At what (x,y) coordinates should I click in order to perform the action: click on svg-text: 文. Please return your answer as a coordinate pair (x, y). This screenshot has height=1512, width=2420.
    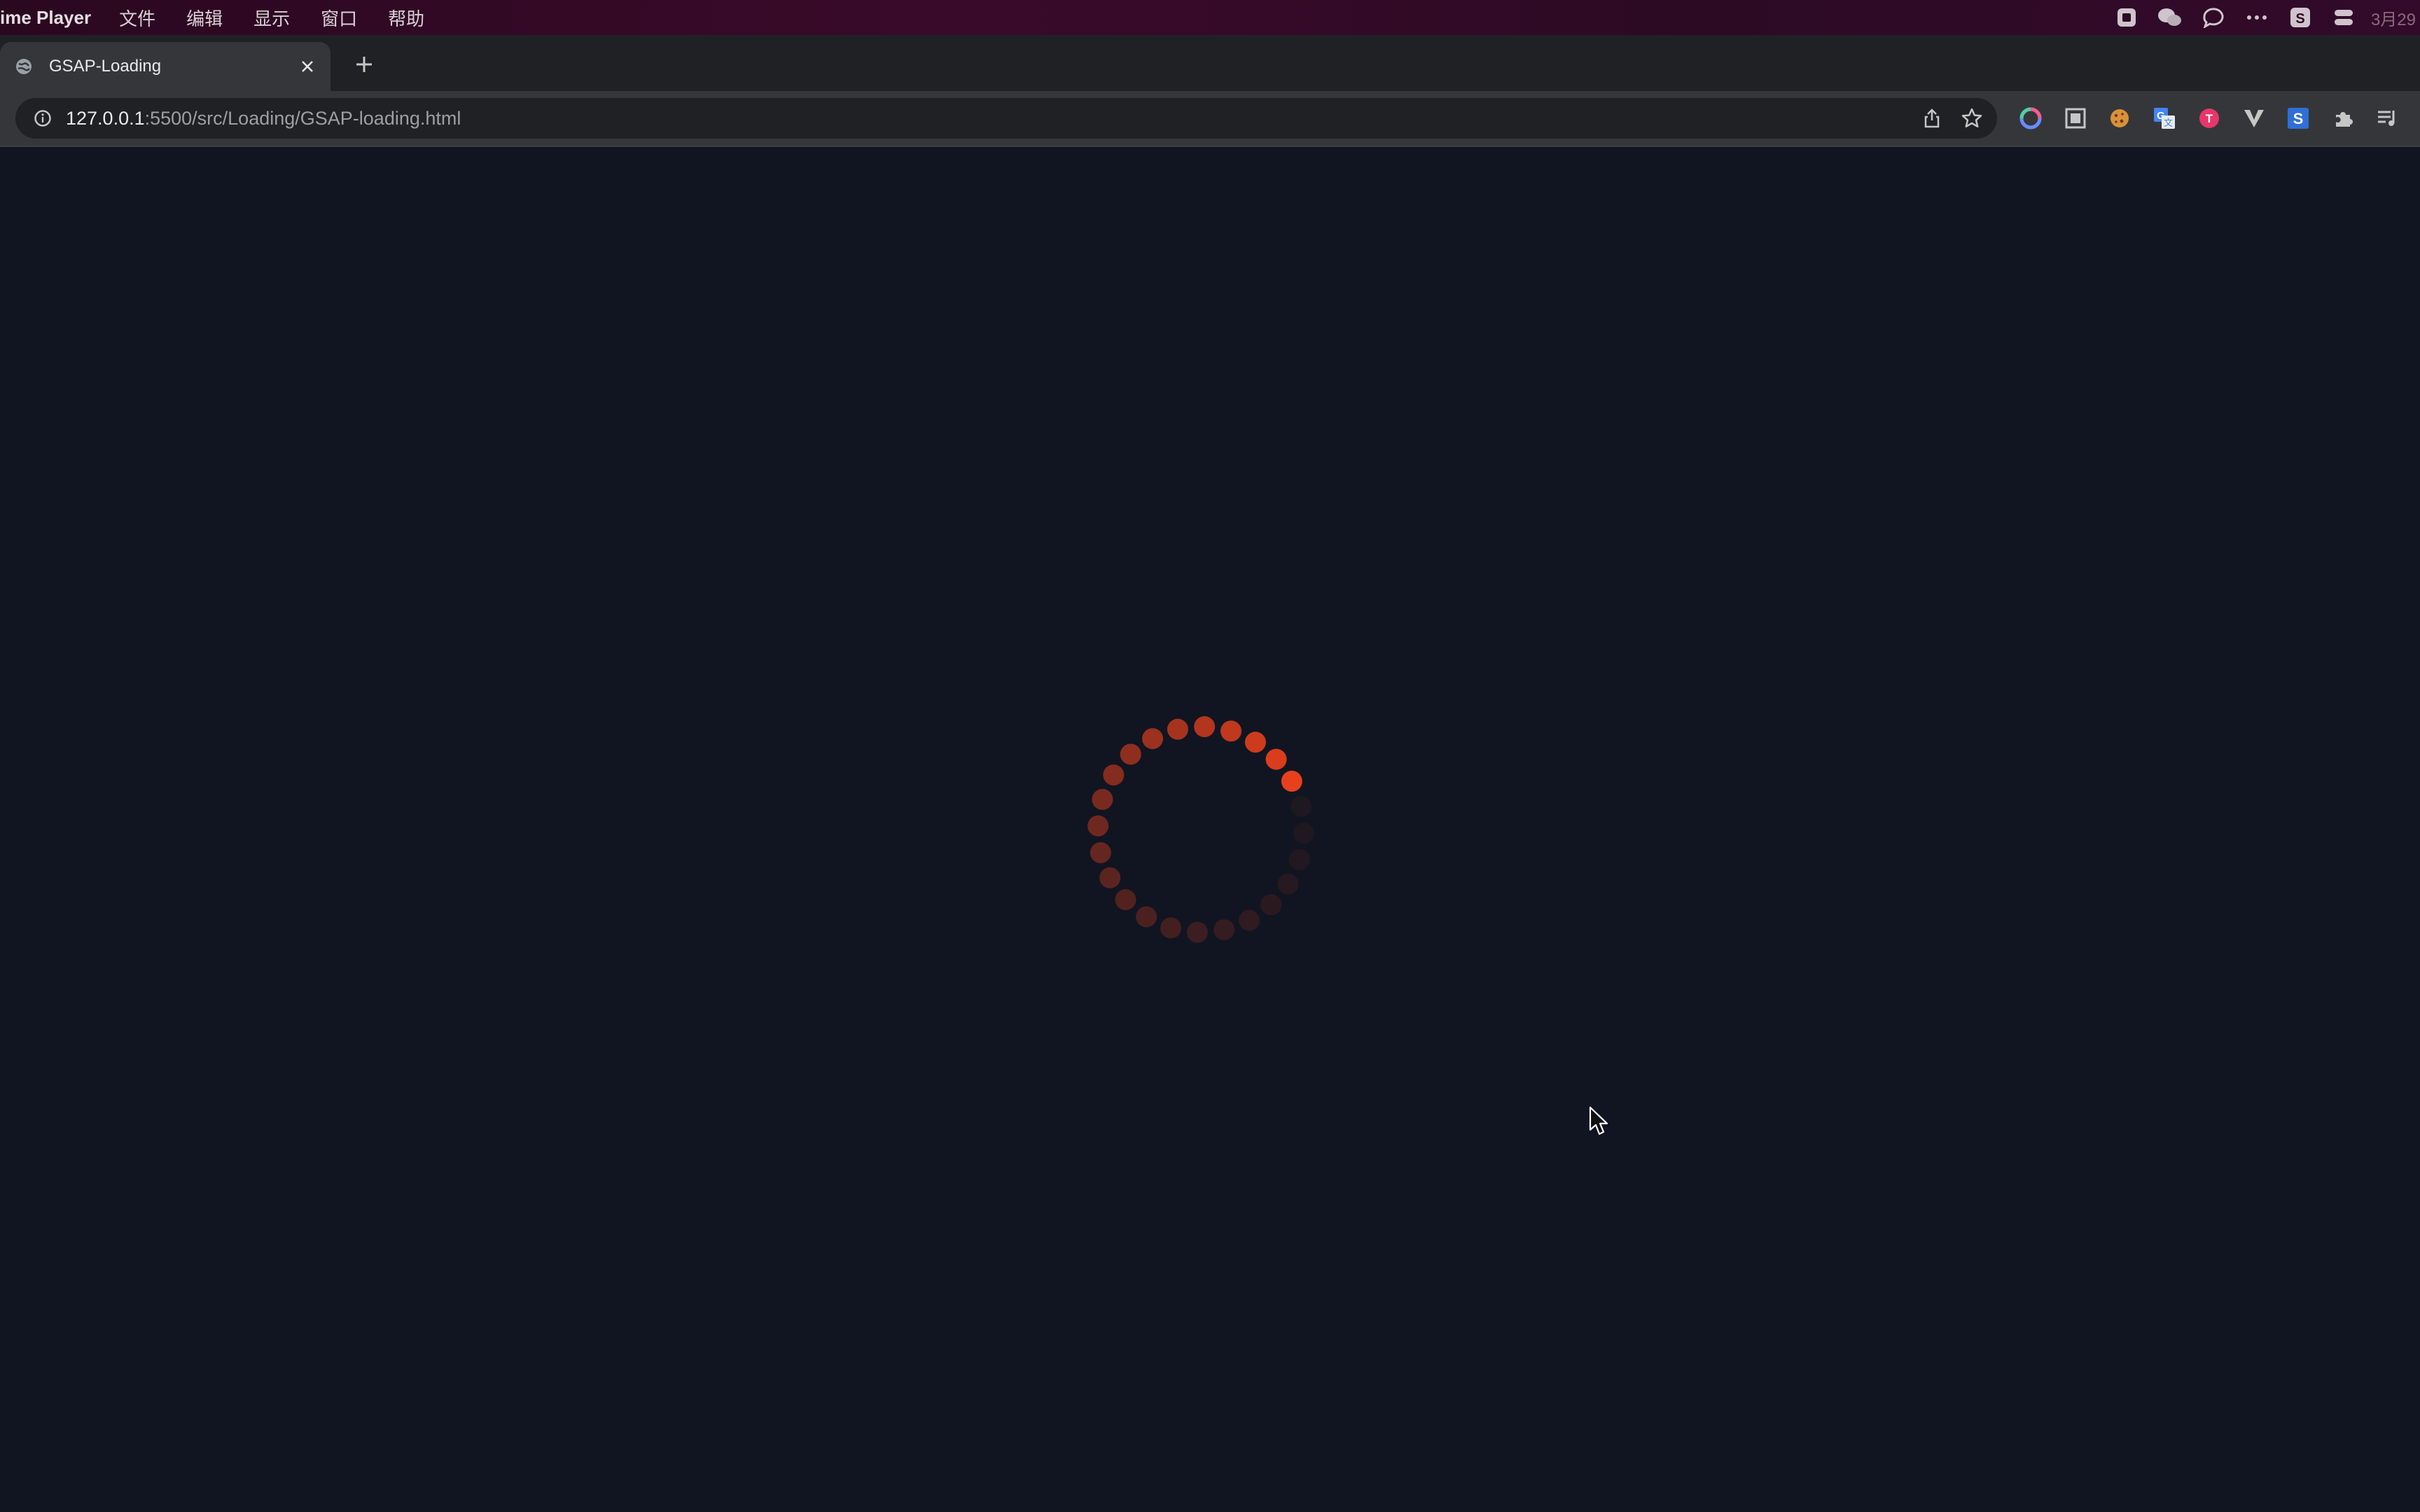
    Looking at the image, I should click on (2168, 123).